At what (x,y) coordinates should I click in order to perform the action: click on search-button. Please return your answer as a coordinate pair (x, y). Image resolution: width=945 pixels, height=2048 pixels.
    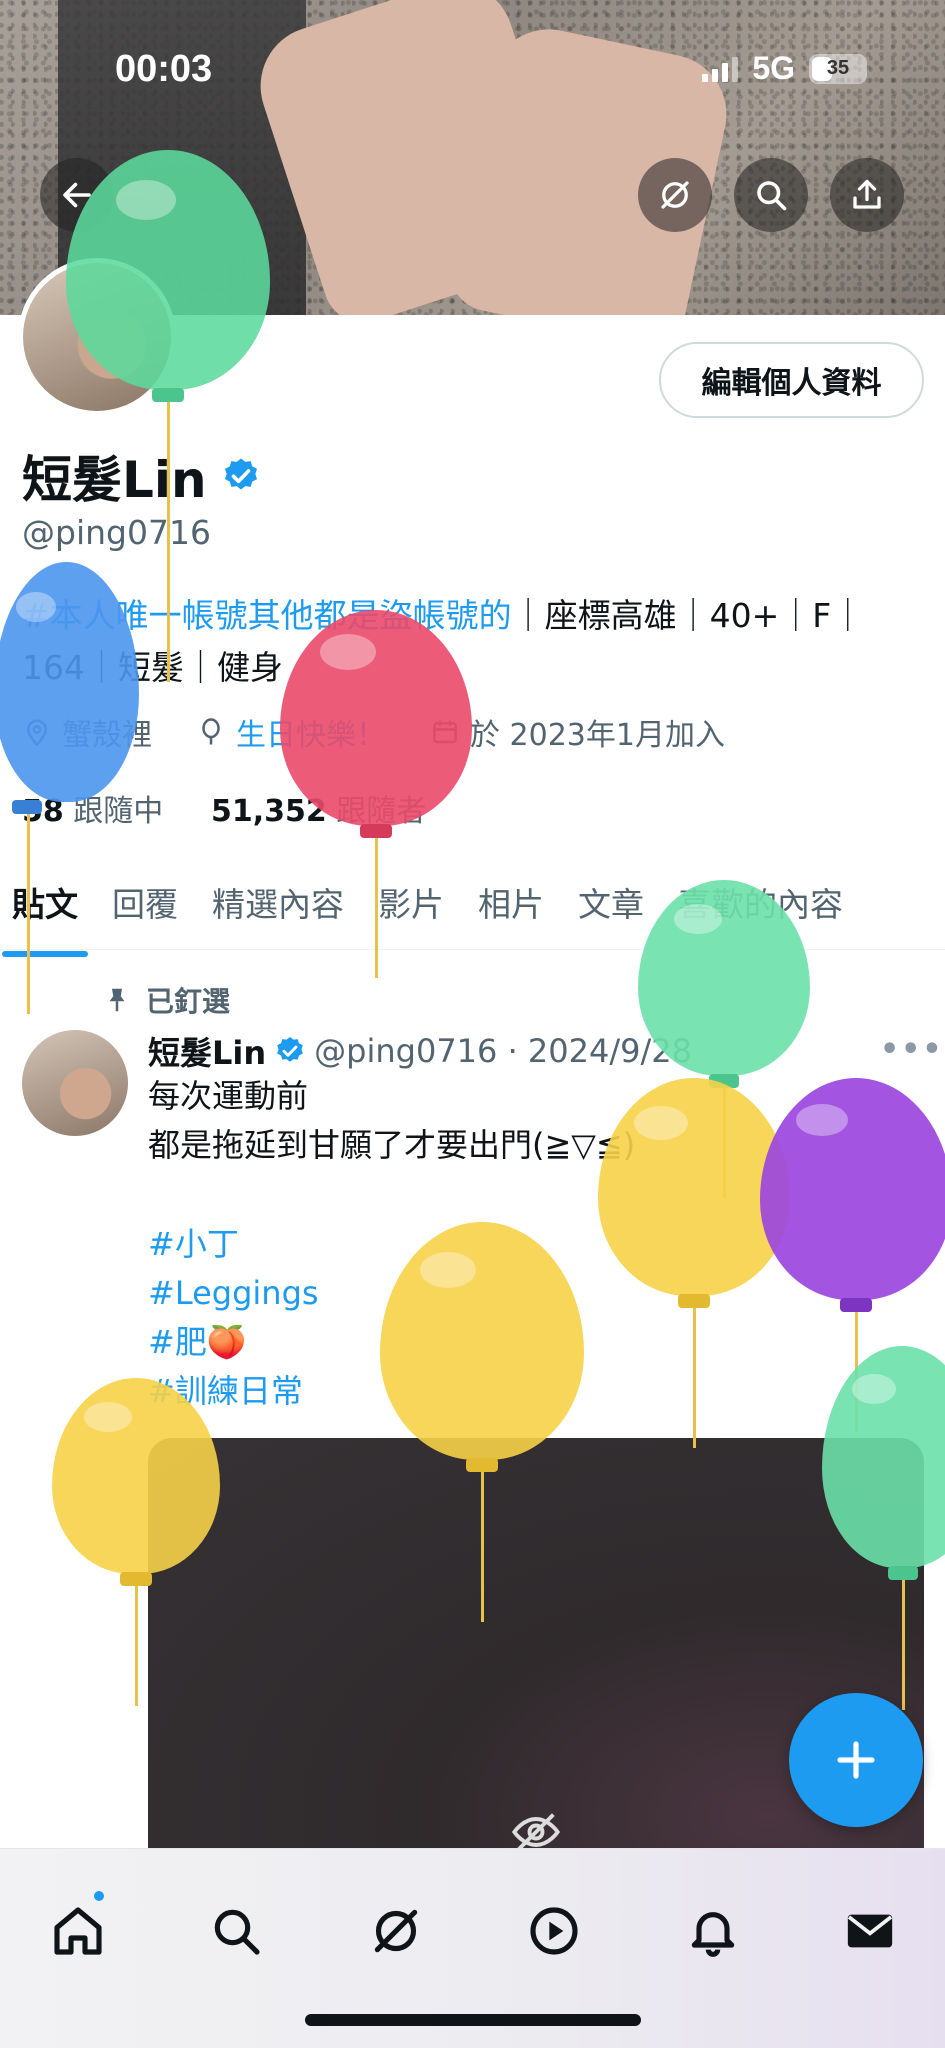
    Looking at the image, I should click on (771, 195).